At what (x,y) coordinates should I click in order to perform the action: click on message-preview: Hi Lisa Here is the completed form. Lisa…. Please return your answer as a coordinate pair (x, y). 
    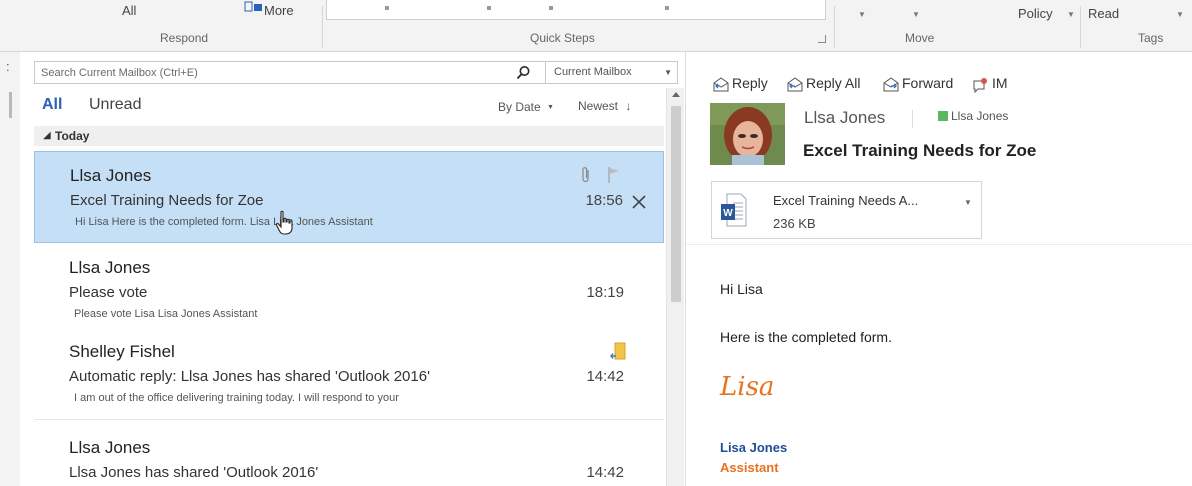
    Looking at the image, I should click on (224, 222).